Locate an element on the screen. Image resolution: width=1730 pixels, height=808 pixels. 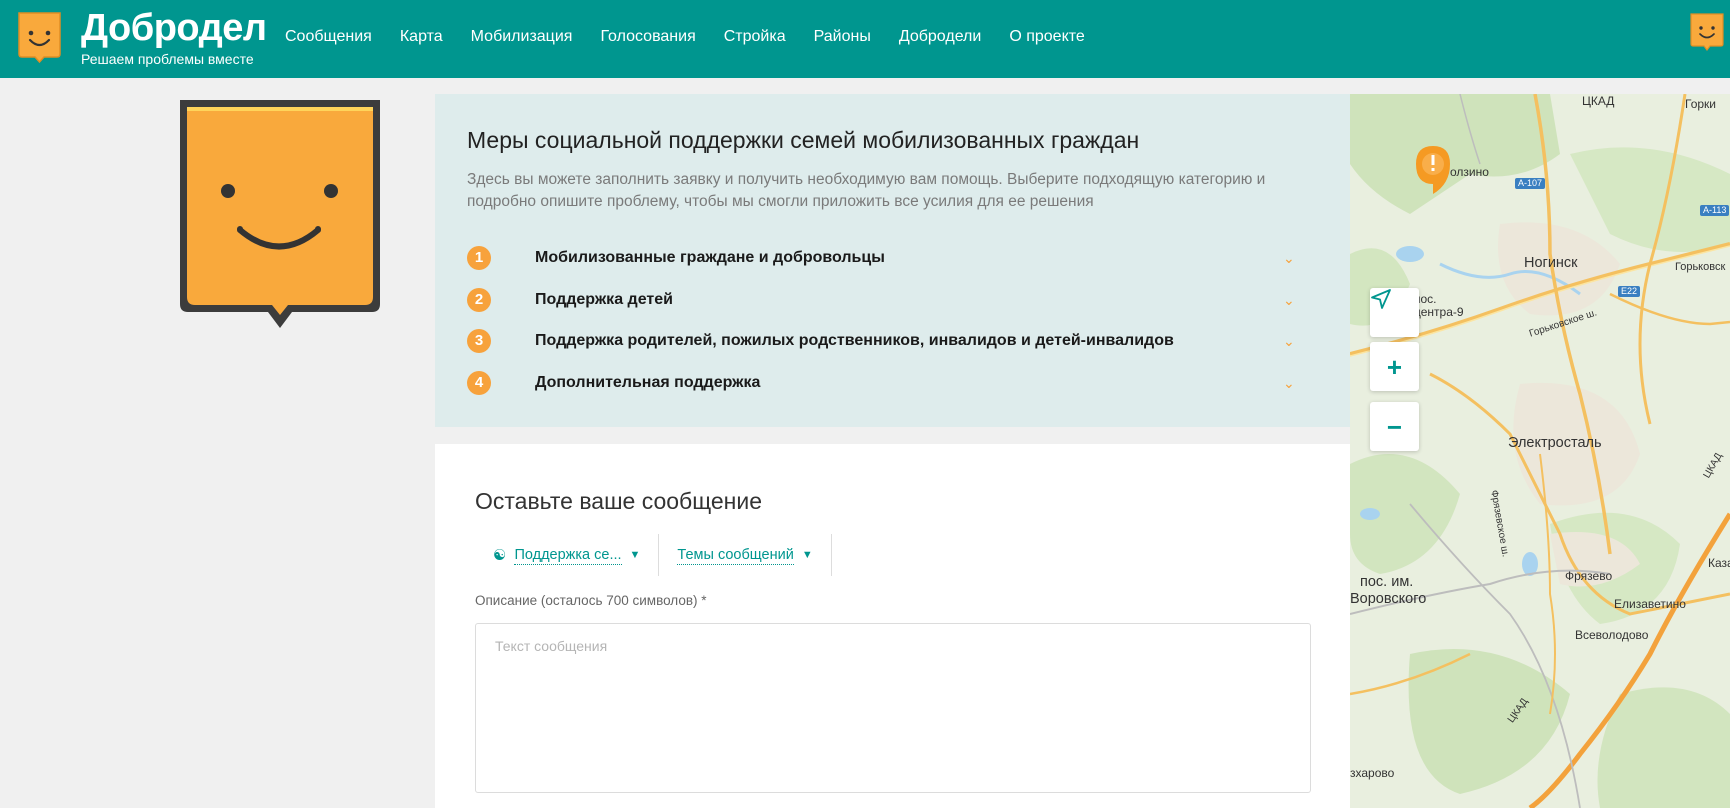
map-label: Горки is located at coordinates (1700, 104).